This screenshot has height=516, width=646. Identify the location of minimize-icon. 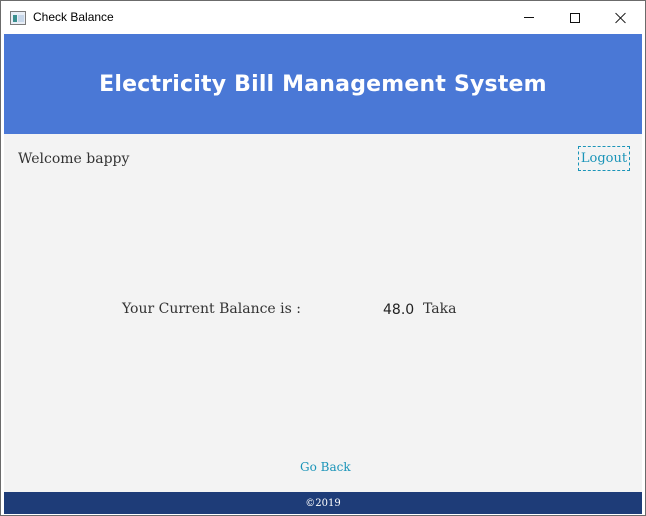
(529, 17).